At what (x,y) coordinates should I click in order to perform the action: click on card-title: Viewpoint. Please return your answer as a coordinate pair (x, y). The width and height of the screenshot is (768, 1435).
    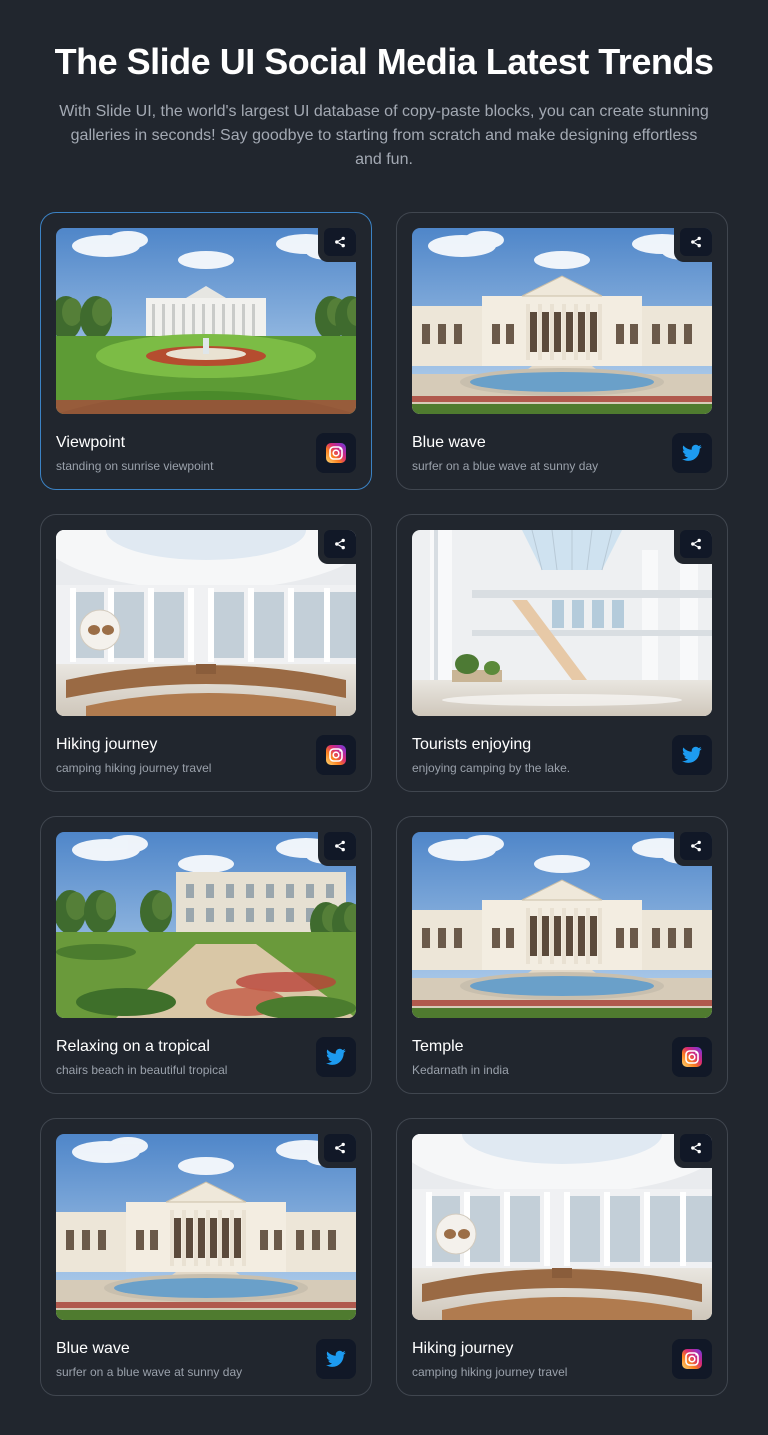
    Looking at the image, I should click on (91, 442).